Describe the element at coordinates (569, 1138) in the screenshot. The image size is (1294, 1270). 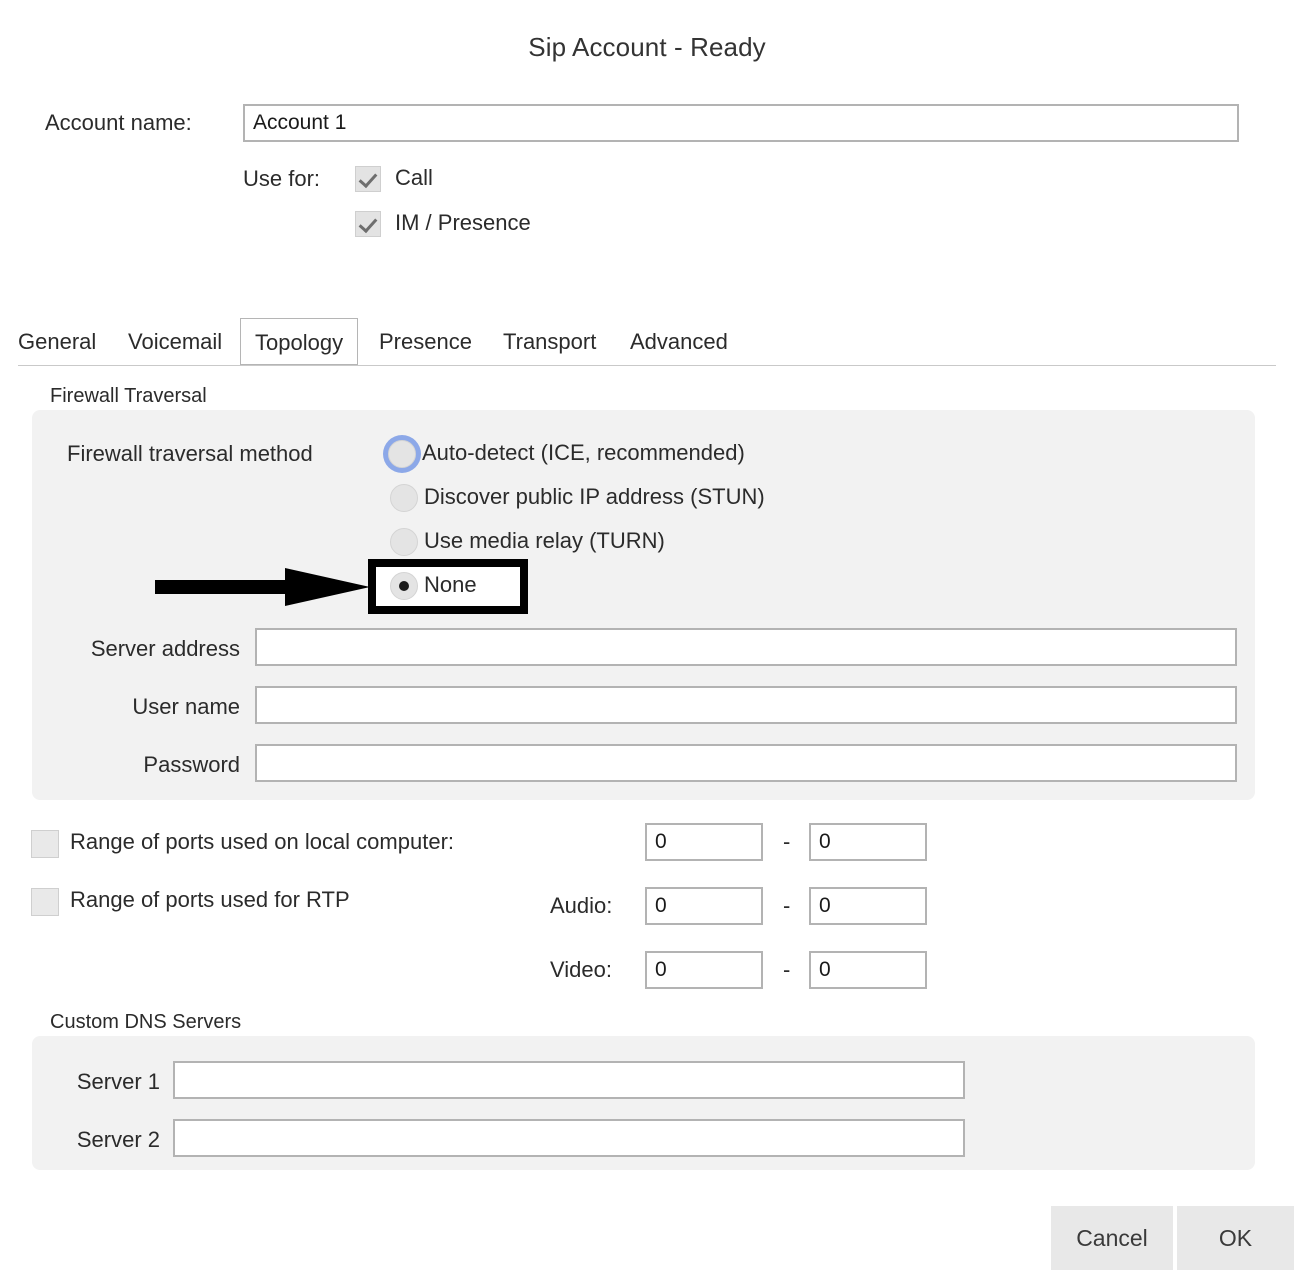
I see `dns-server-2-input` at that location.